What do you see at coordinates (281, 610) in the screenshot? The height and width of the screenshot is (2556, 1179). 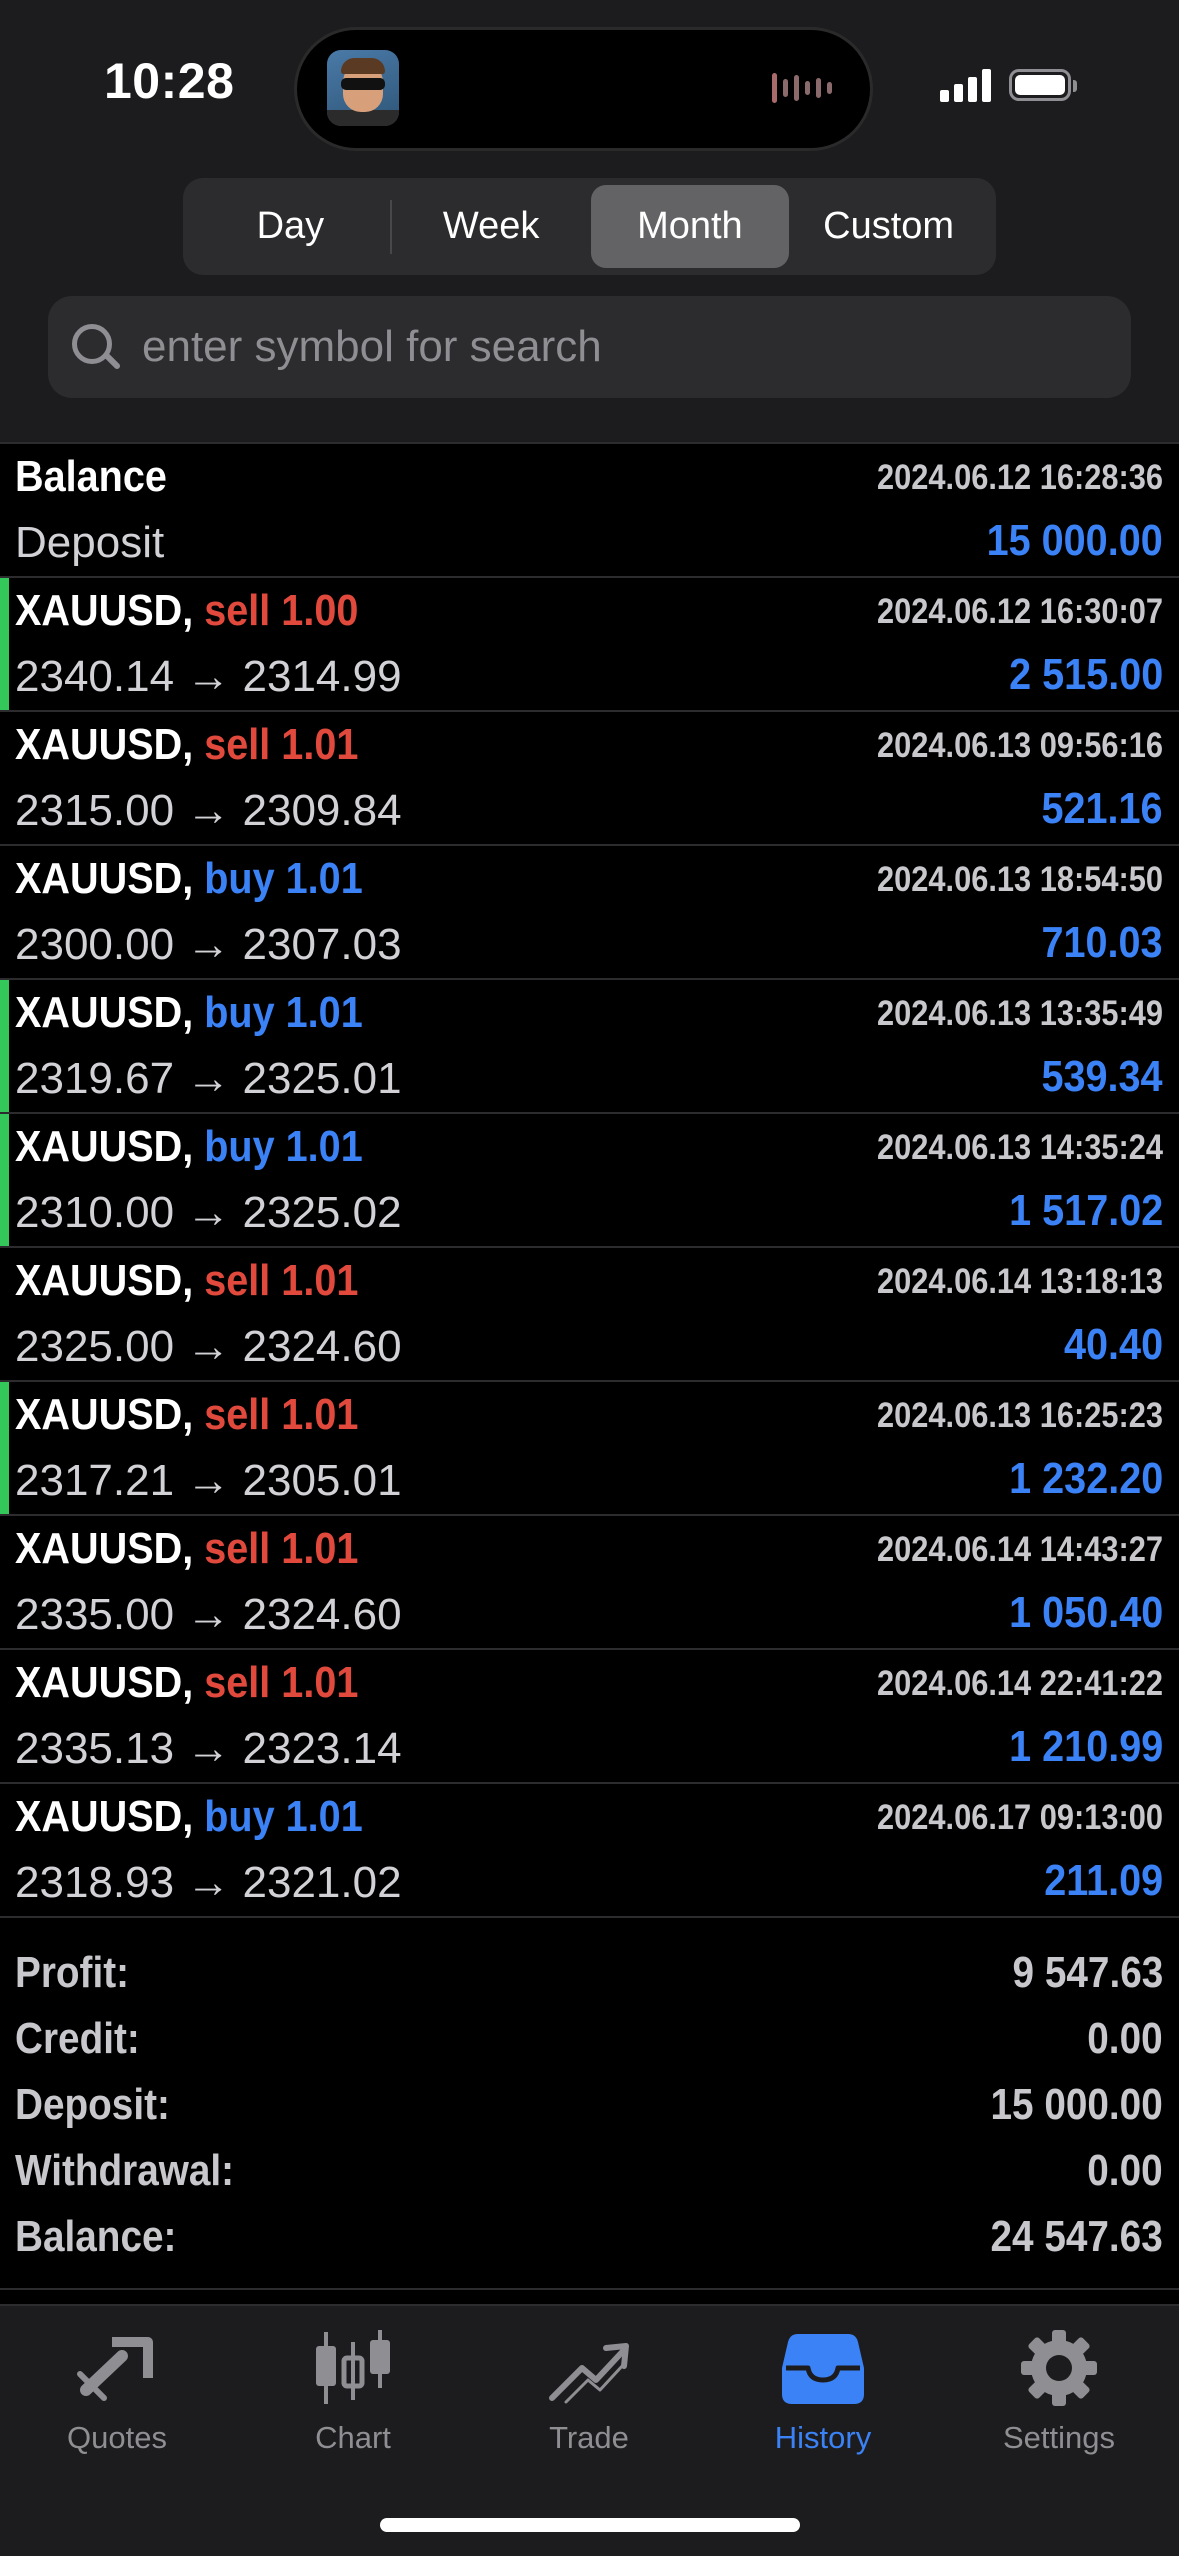 I see `trade-side: sell 1.00` at bounding box center [281, 610].